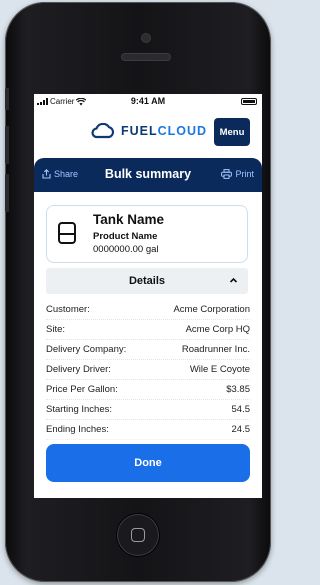  Describe the element at coordinates (148, 175) in the screenshot. I see `summary-toolbar: Share Bulk summary Print` at that location.